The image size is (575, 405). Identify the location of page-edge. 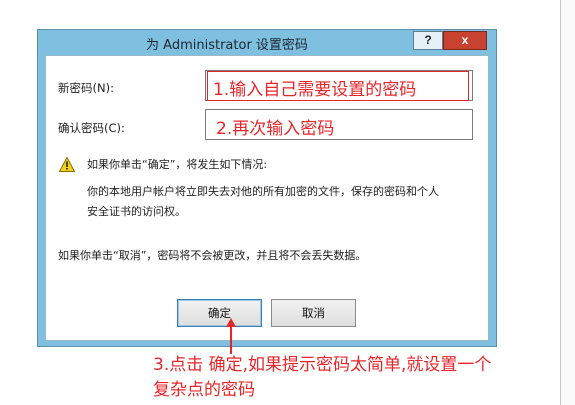
(567, 202).